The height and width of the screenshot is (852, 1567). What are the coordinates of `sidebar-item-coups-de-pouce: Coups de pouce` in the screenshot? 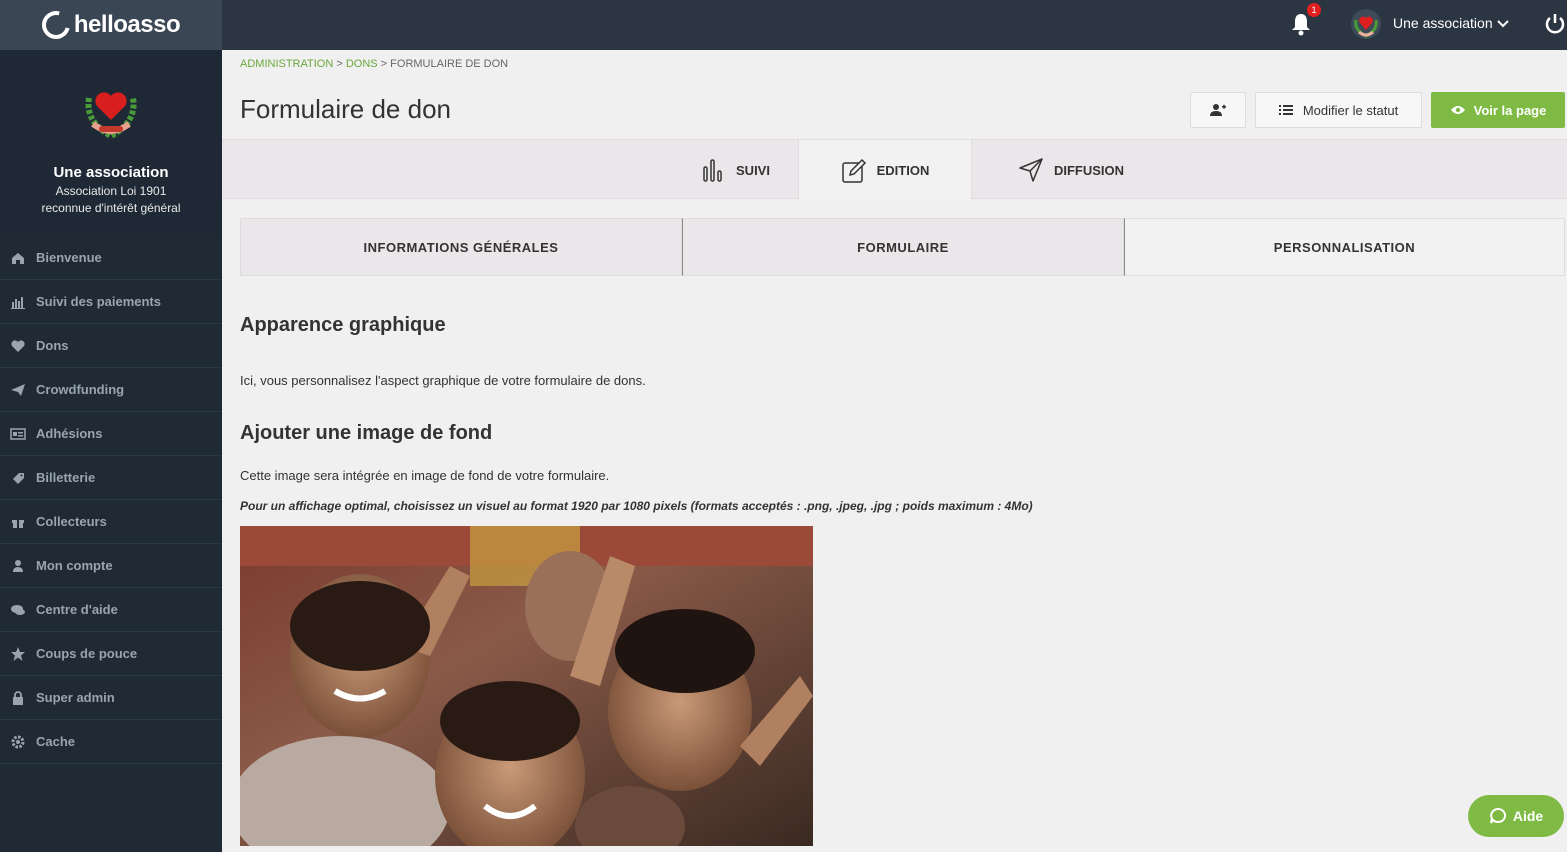 It's located at (111, 654).